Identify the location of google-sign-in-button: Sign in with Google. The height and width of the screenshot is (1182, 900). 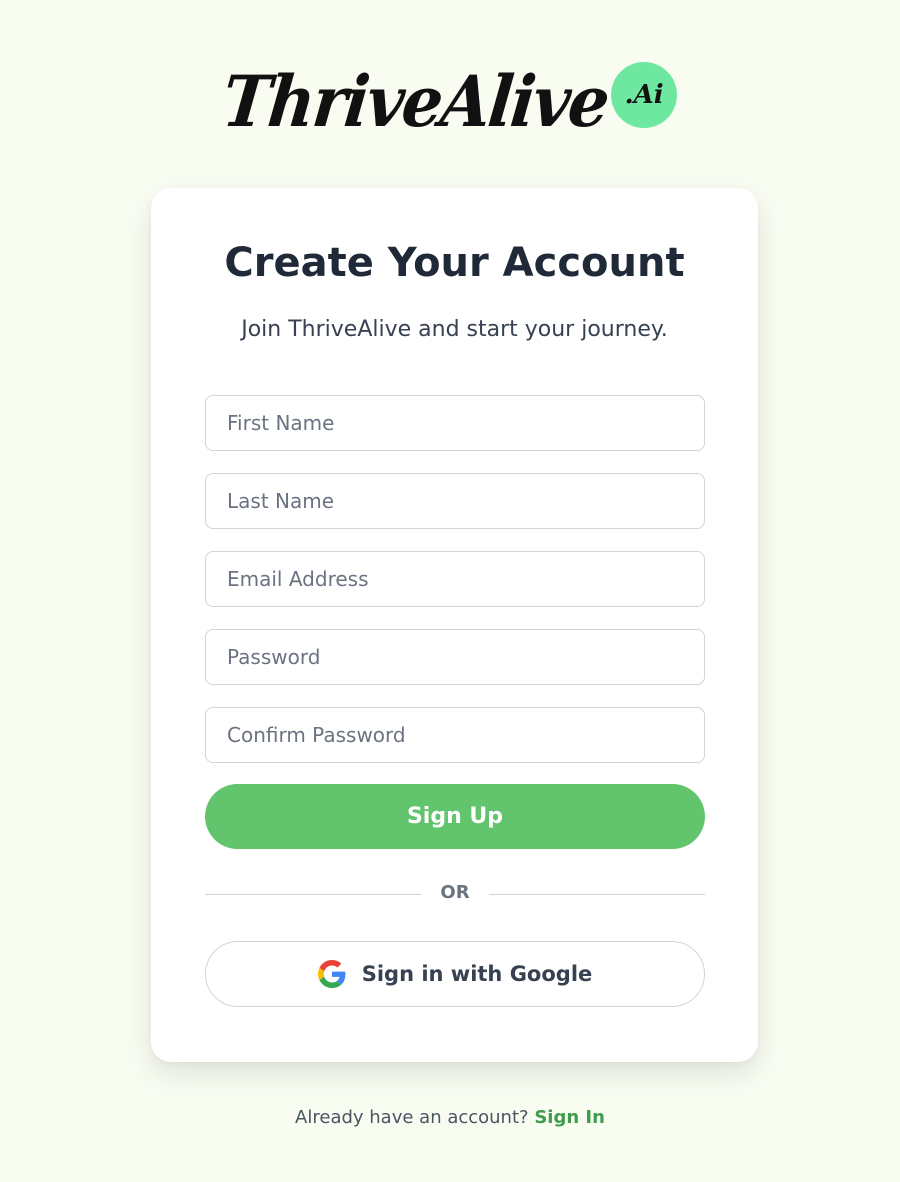
(455, 974).